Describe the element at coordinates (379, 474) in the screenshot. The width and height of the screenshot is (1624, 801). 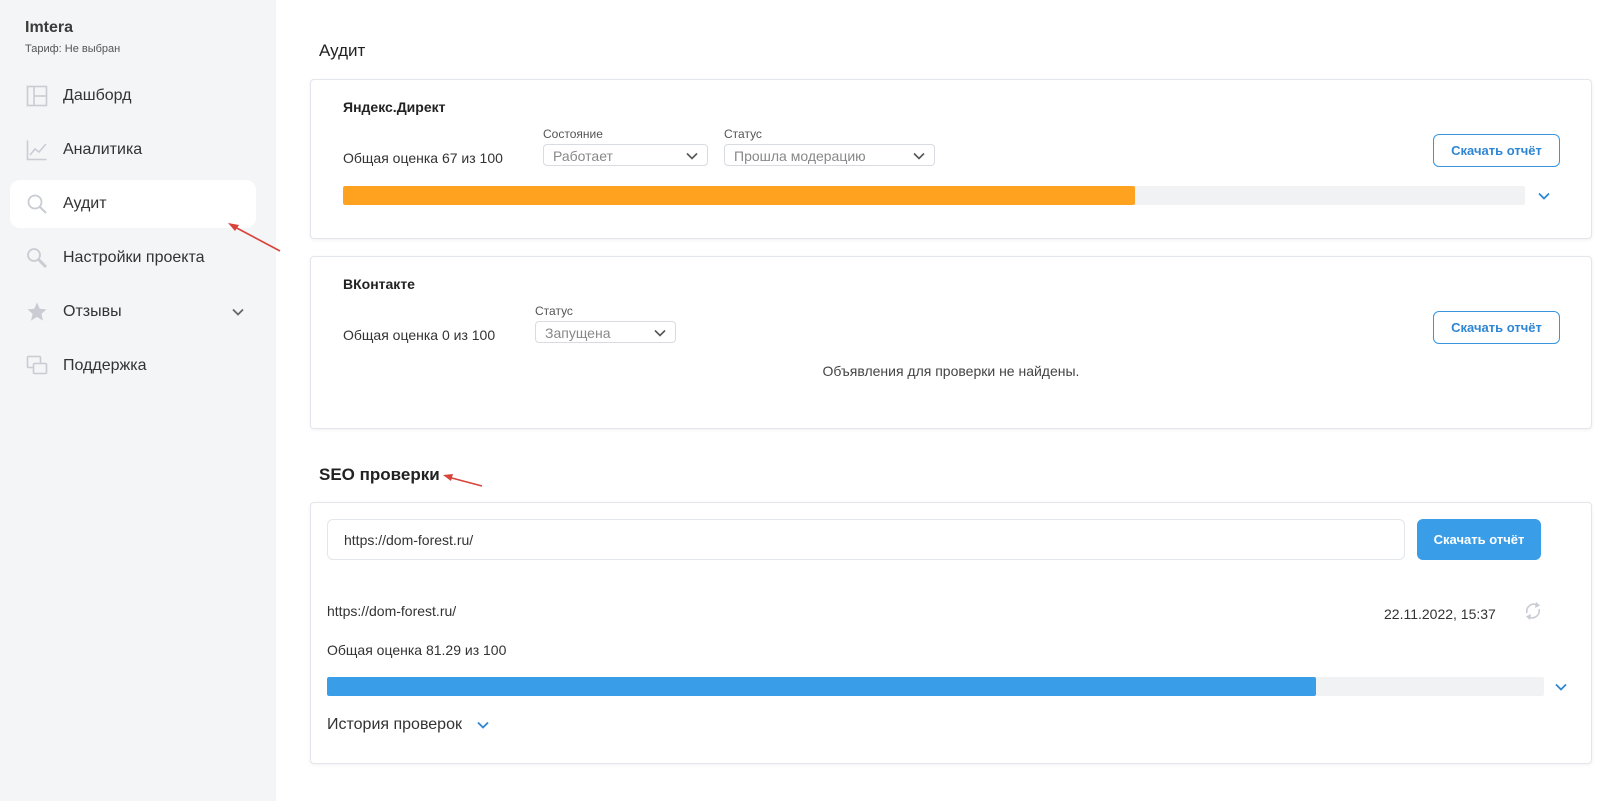
I see `seo-section-title: SEO проверки` at that location.